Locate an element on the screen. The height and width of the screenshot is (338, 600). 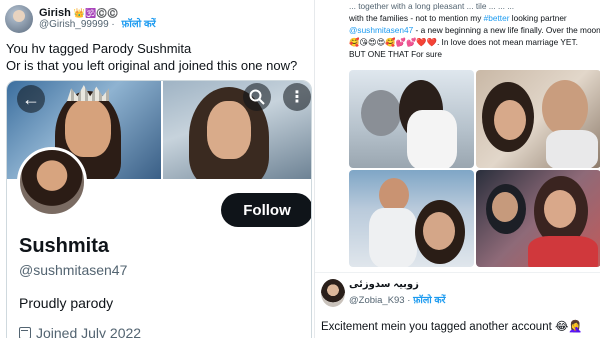
mention-link: @sushmitasen47 is located at coordinates (381, 30).